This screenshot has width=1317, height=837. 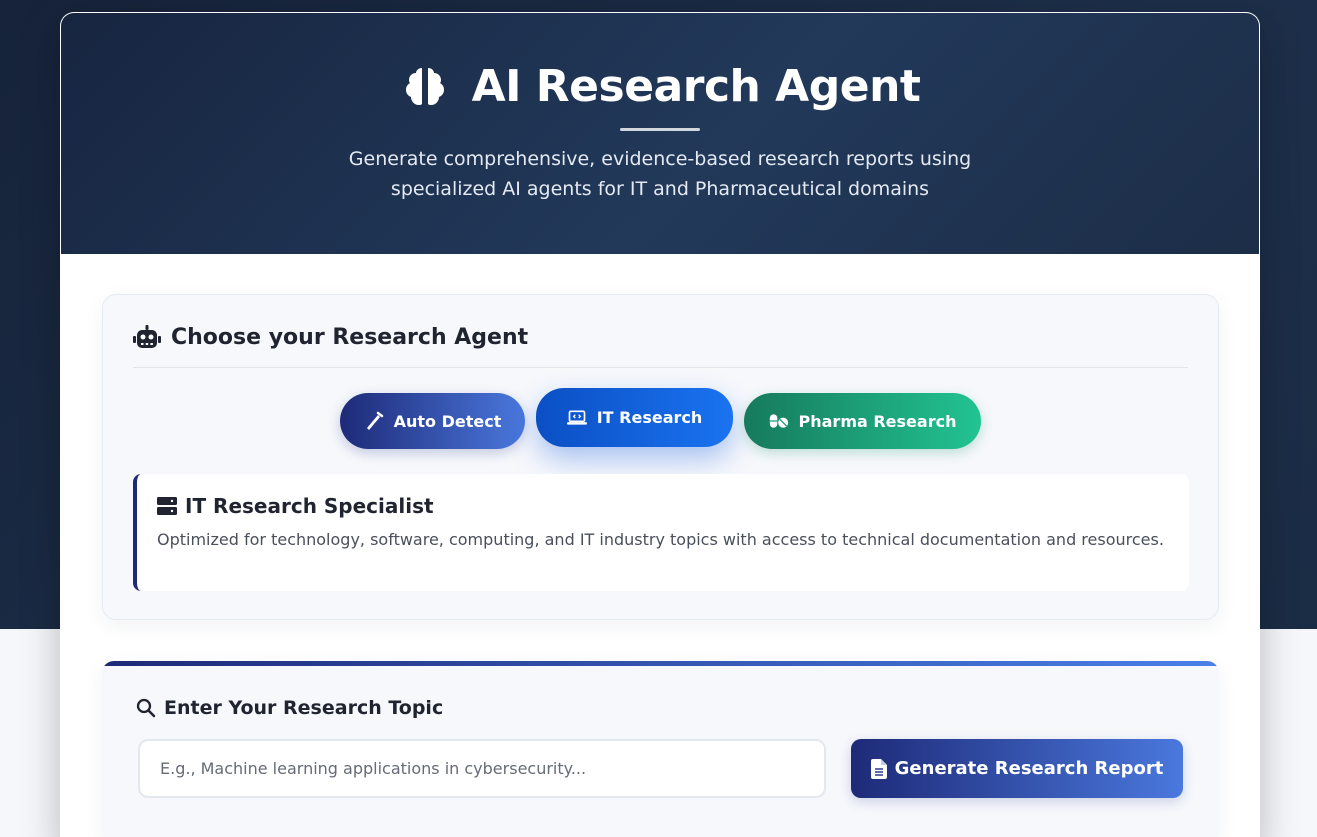 I want to click on it-research-button: IT Research, so click(x=634, y=417).